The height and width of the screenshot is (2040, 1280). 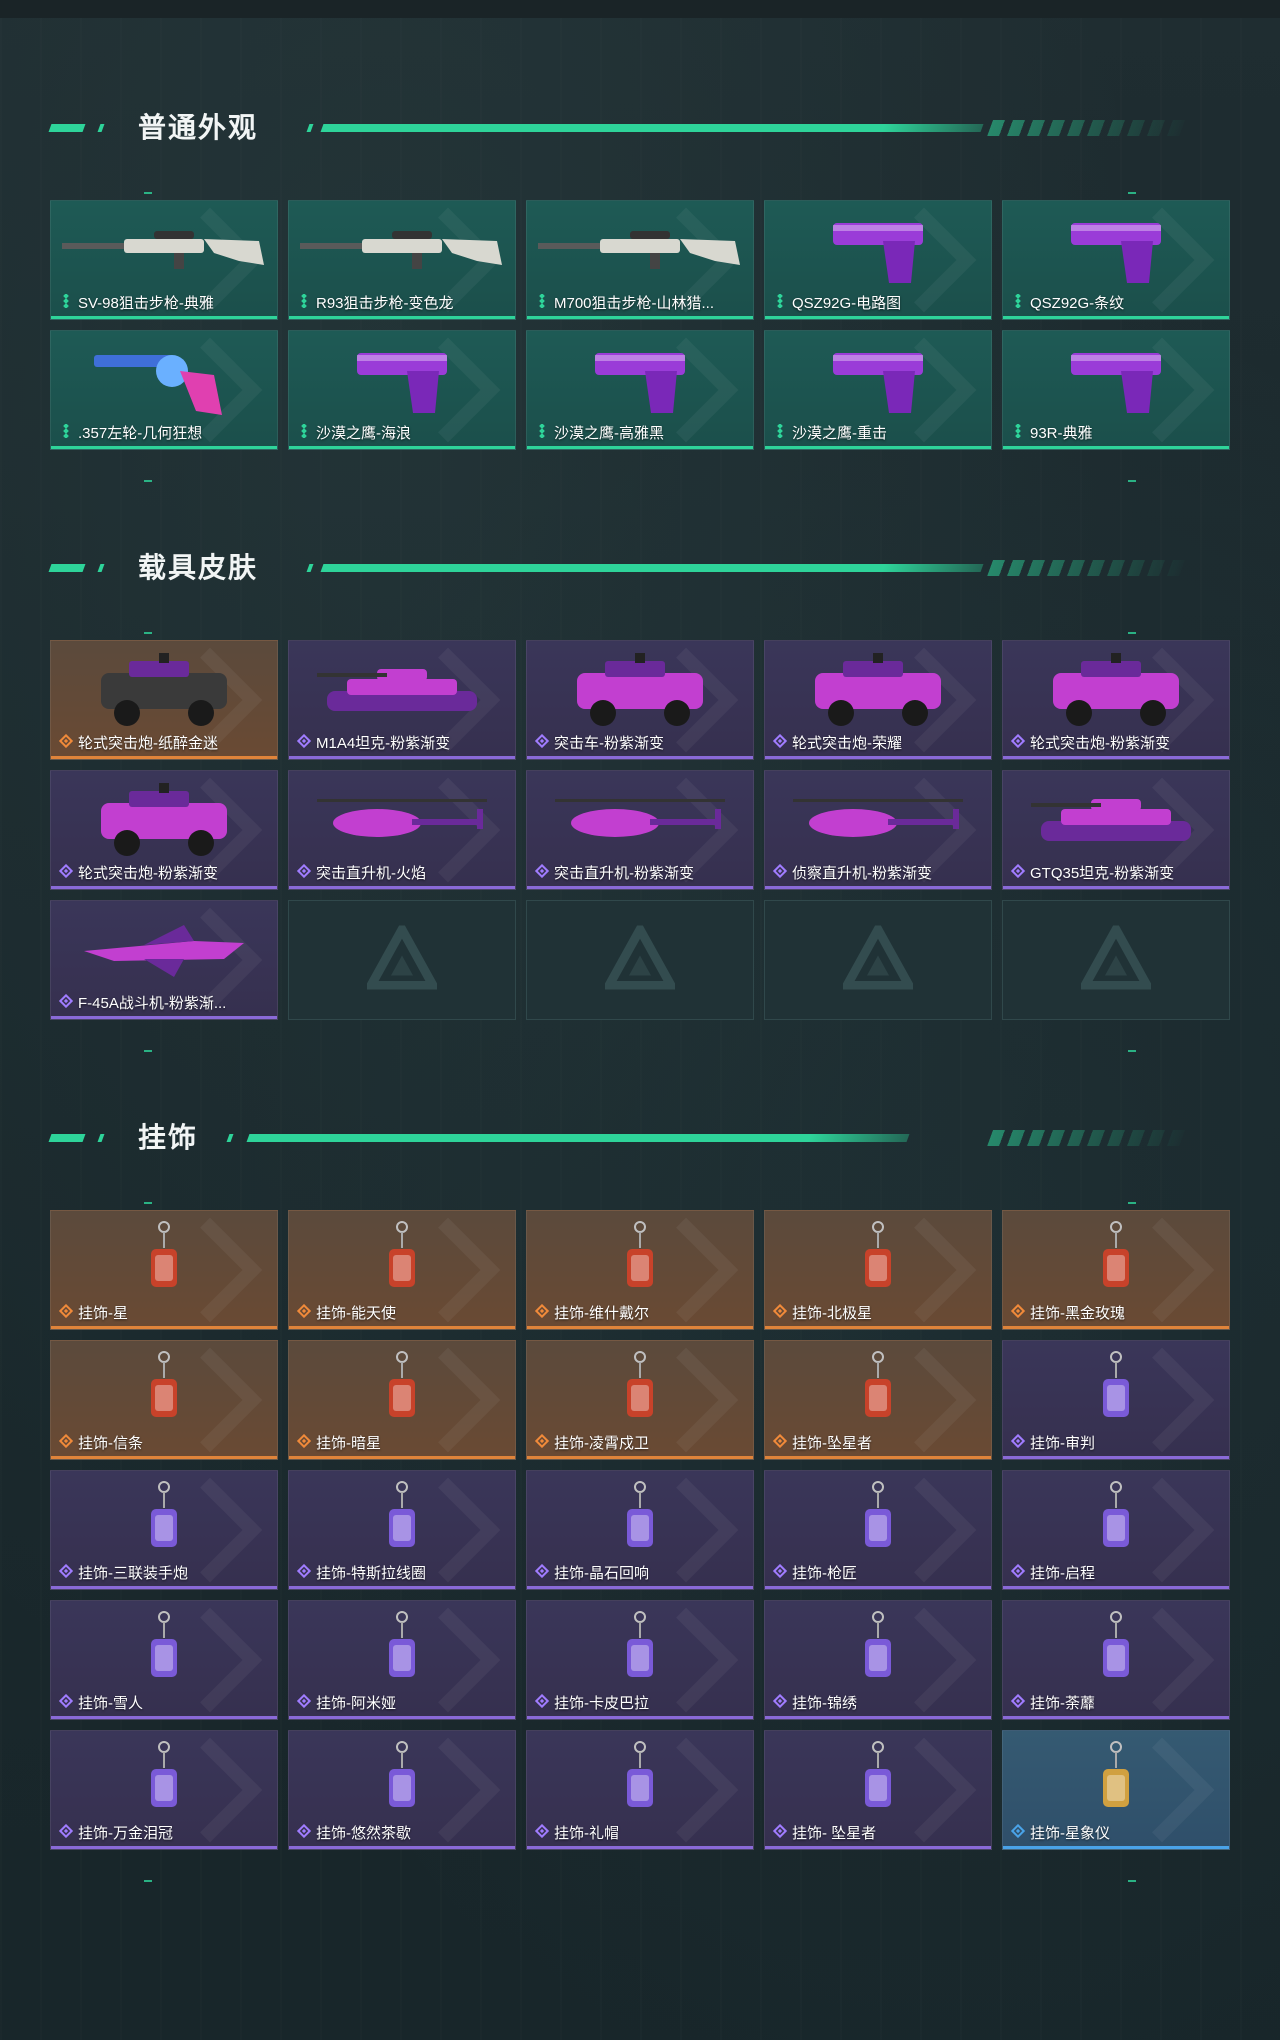 What do you see at coordinates (640, 390) in the screenshot?
I see `skin-card: 沙漠之鹰-高雅黑` at bounding box center [640, 390].